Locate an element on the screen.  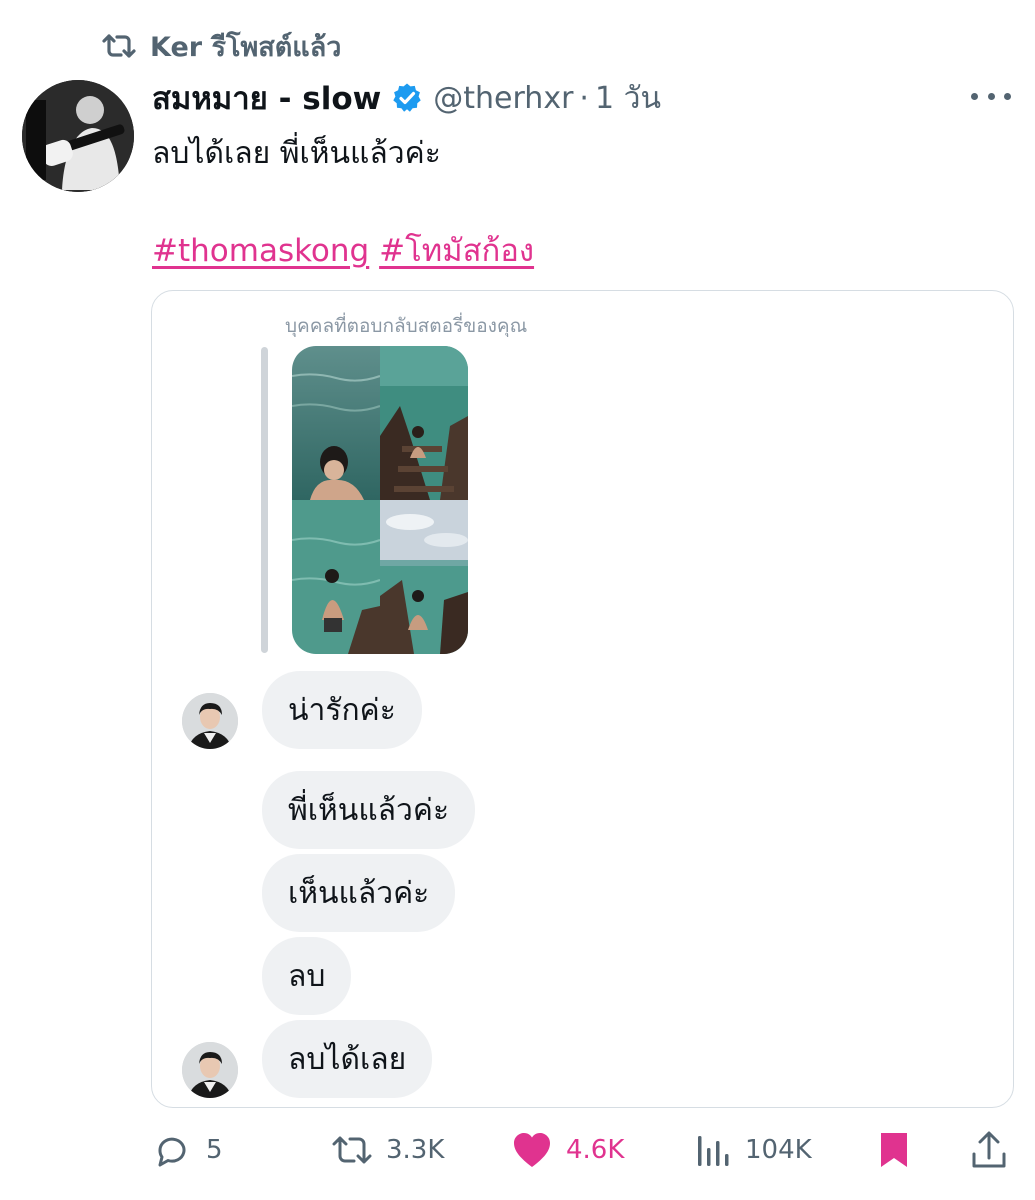
action-bar: 5 3.3K 4.6K 104K is located at coordinates (517, 1150).